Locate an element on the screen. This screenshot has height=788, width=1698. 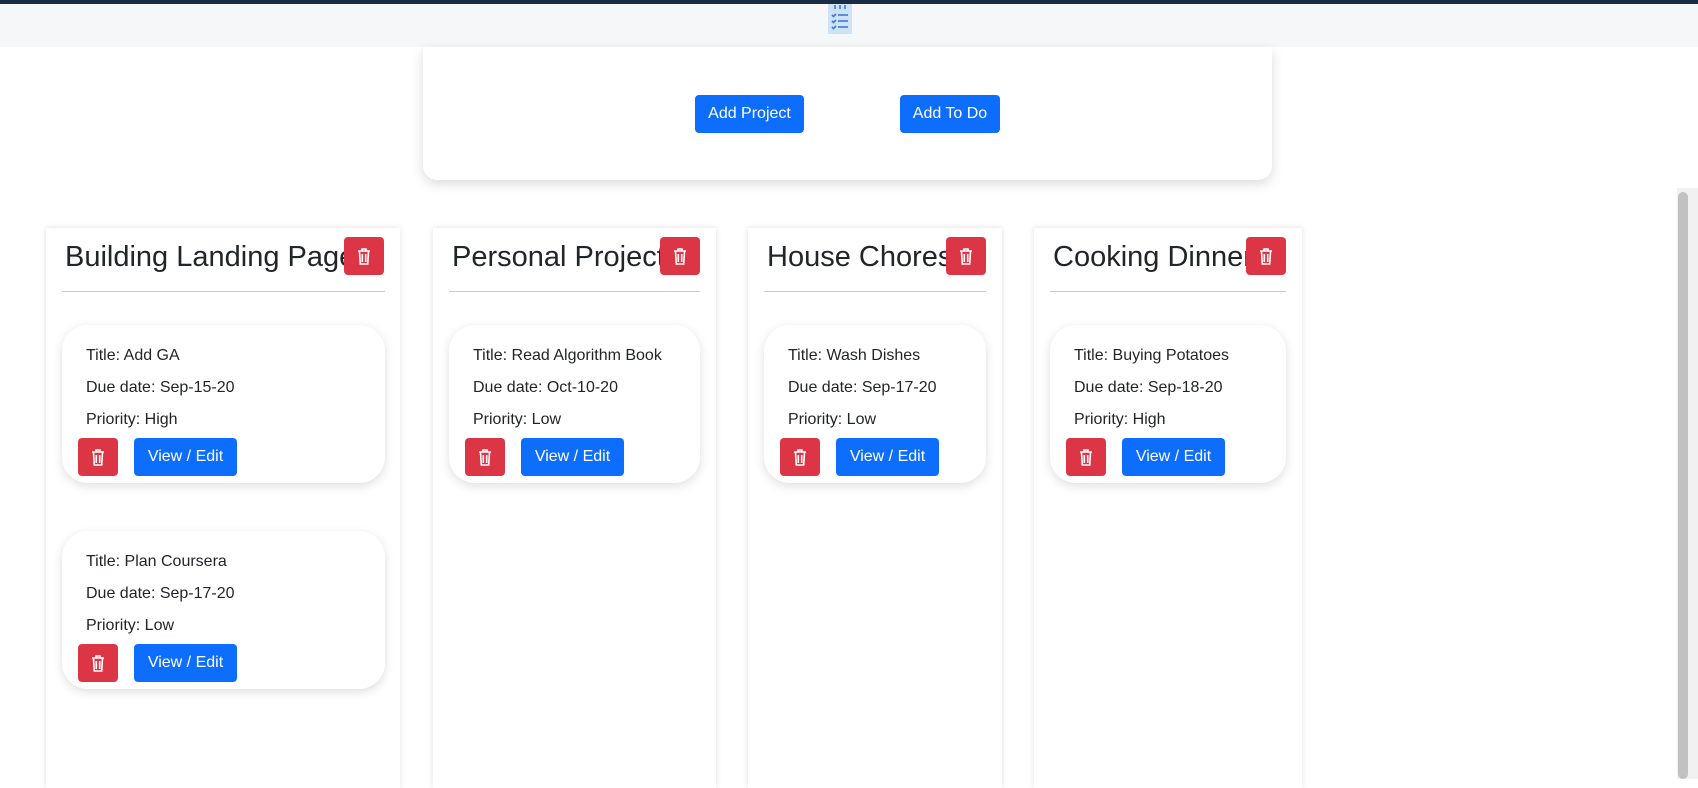
project-title: House Chores is located at coordinates (860, 257).